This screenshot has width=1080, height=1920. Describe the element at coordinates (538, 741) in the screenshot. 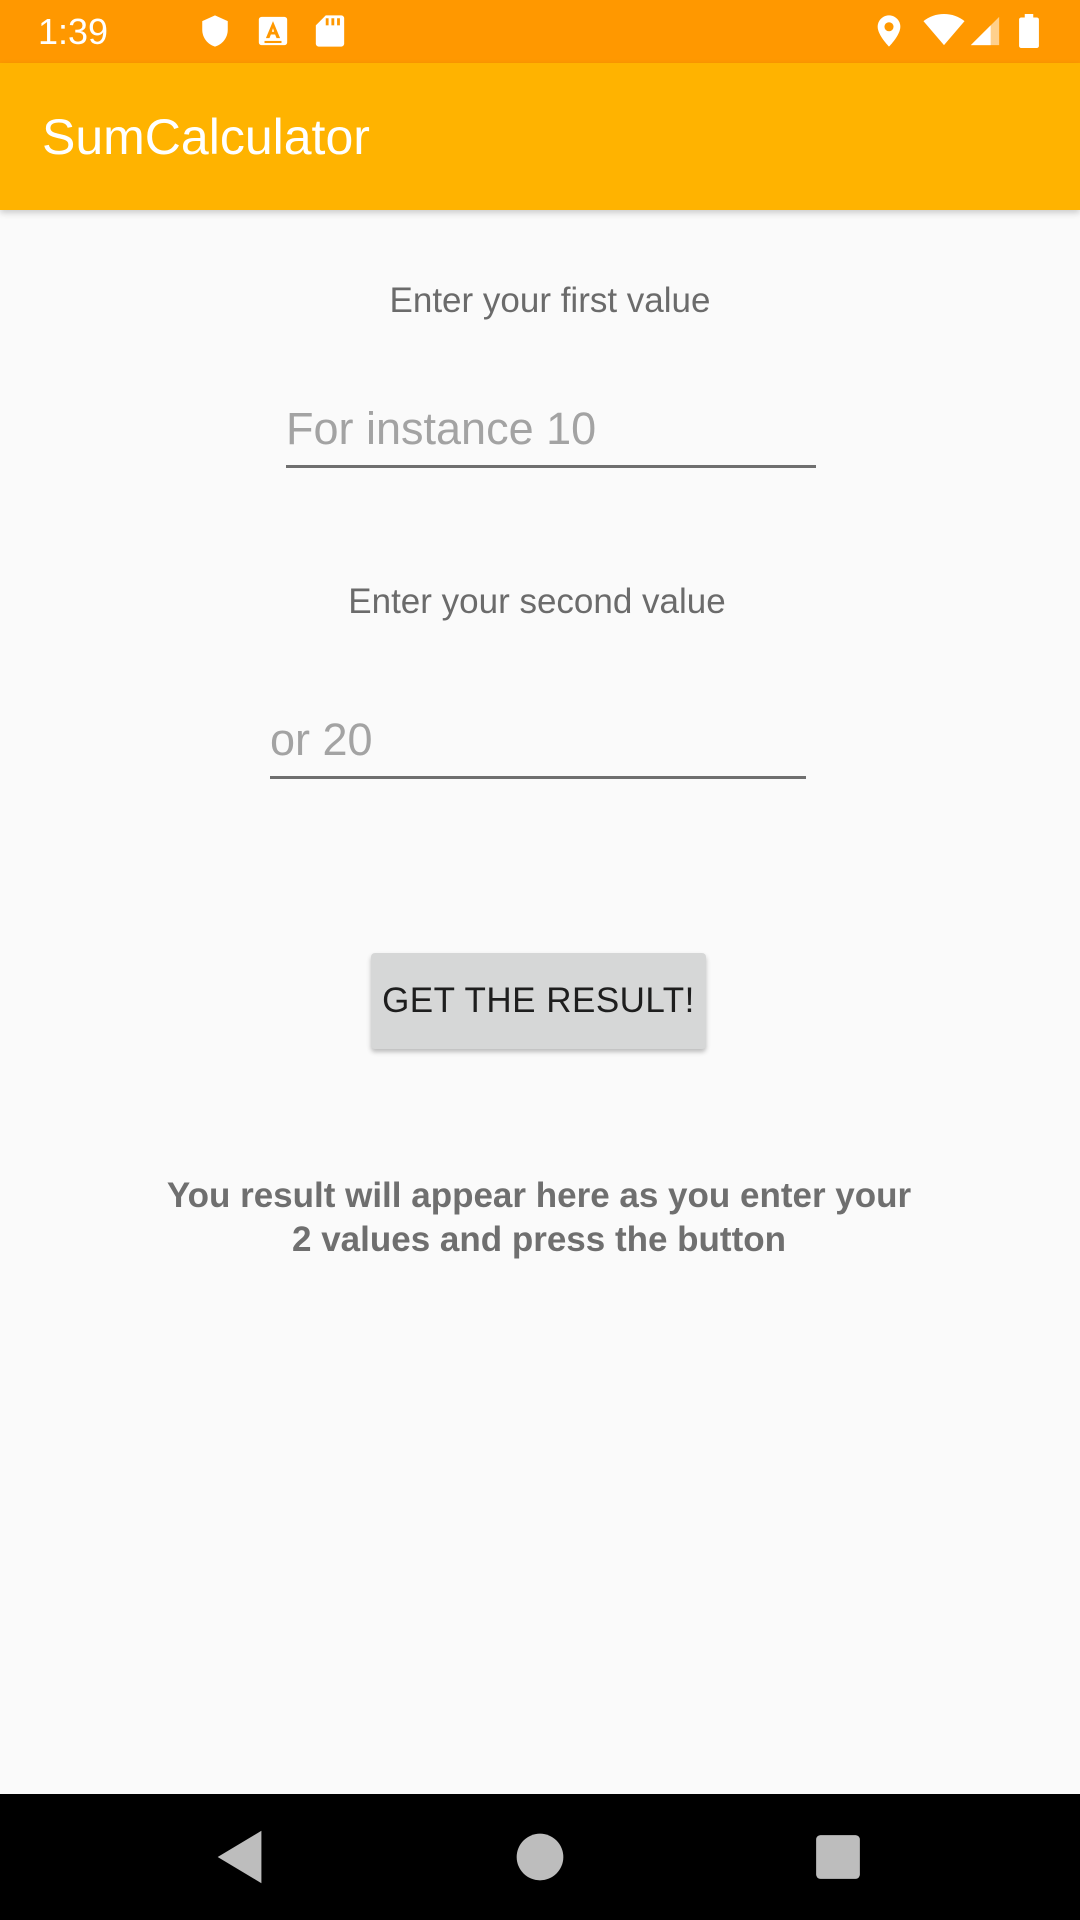

I see `second-value-input` at that location.